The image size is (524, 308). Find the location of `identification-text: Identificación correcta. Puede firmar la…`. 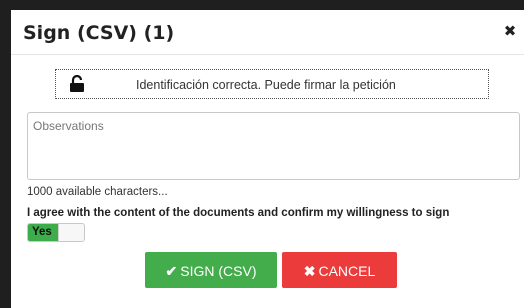

identification-text: Identificación correcta. Puede firmar la… is located at coordinates (266, 85).